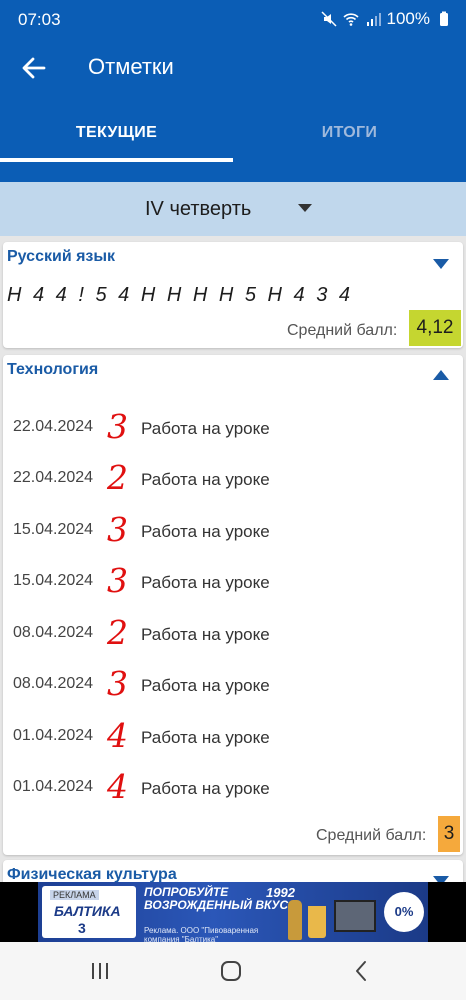 Image resolution: width=466 pixels, height=1000 pixels. What do you see at coordinates (74, 895) in the screenshot?
I see `ad-label: РЕКЛАМА` at bounding box center [74, 895].